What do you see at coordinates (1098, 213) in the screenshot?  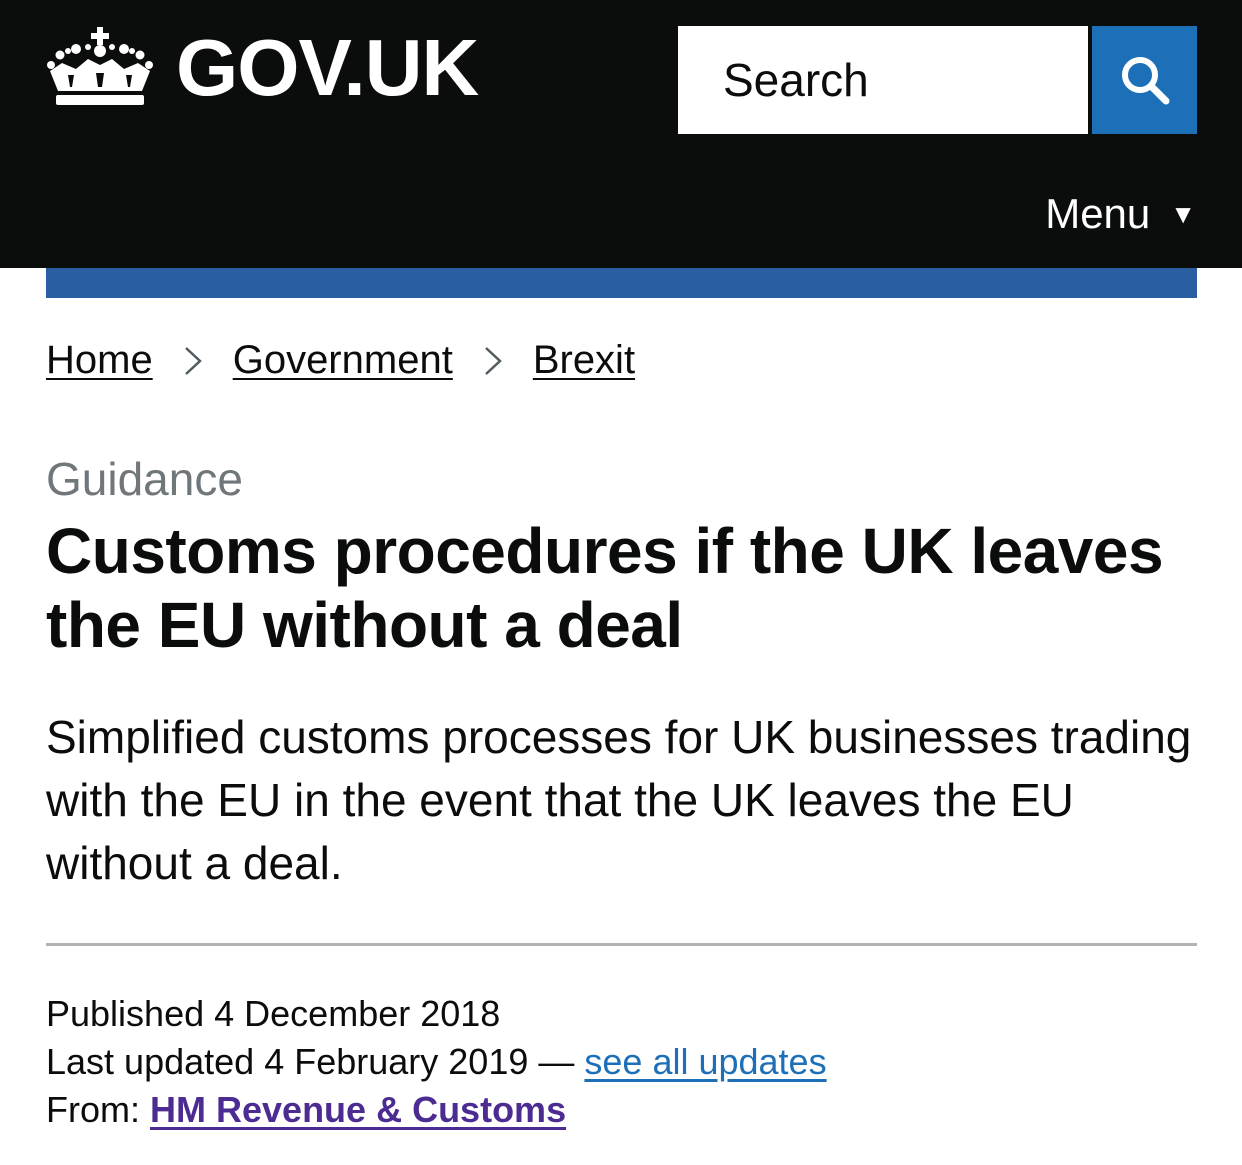 I see `menu-label: Menu` at bounding box center [1098, 213].